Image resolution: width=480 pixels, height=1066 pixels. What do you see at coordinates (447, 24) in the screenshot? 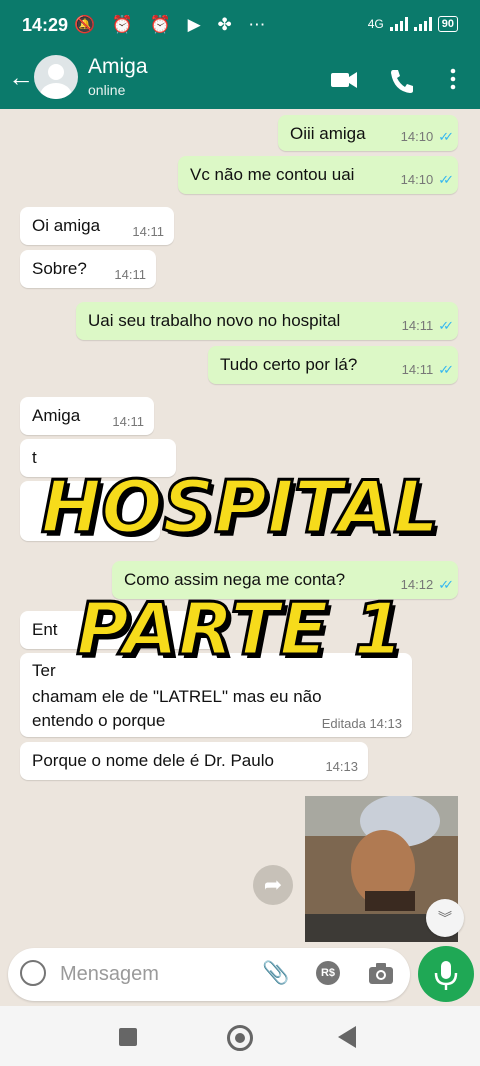
I see `battery-icon: 90` at bounding box center [447, 24].